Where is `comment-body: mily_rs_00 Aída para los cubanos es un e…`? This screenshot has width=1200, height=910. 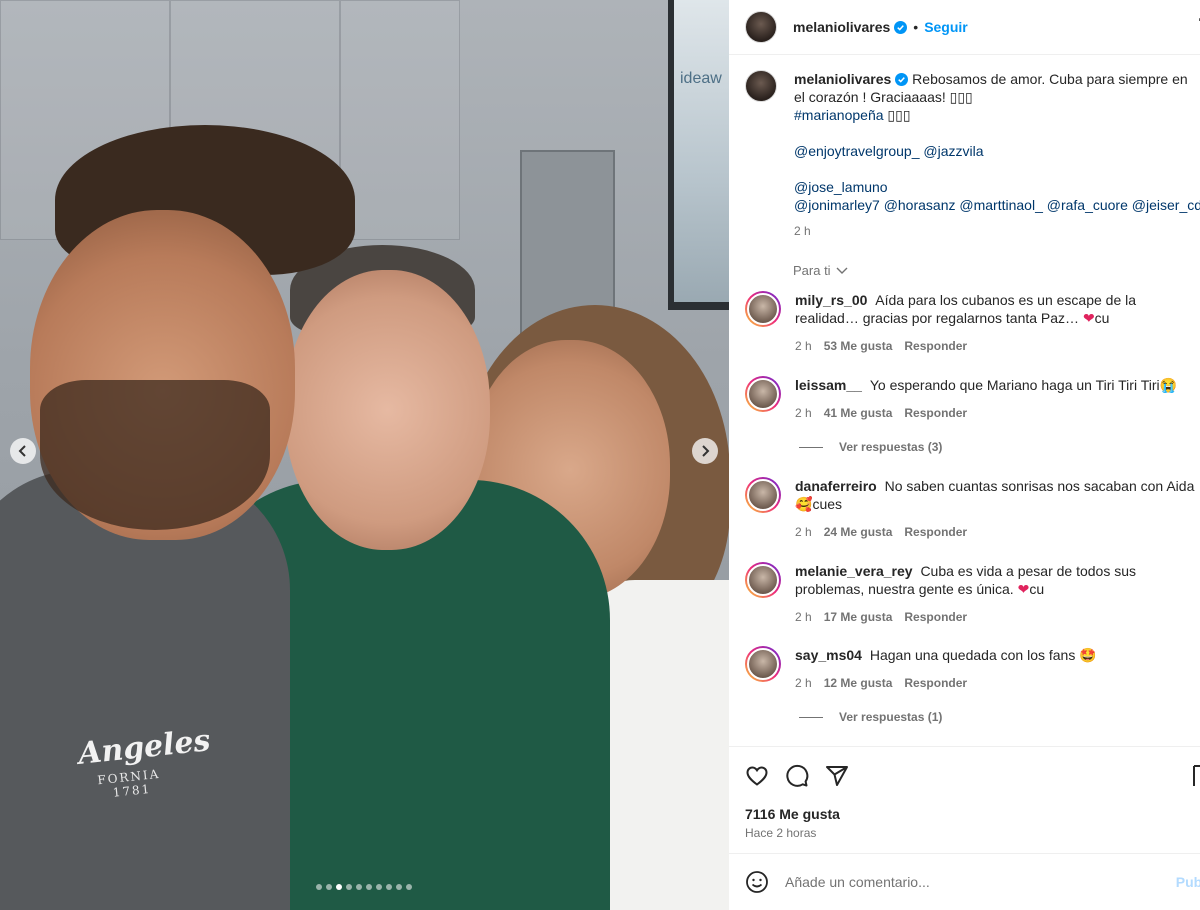
comment-body: mily_rs_00 Aída para los cubanos es un e… is located at coordinates (995, 323).